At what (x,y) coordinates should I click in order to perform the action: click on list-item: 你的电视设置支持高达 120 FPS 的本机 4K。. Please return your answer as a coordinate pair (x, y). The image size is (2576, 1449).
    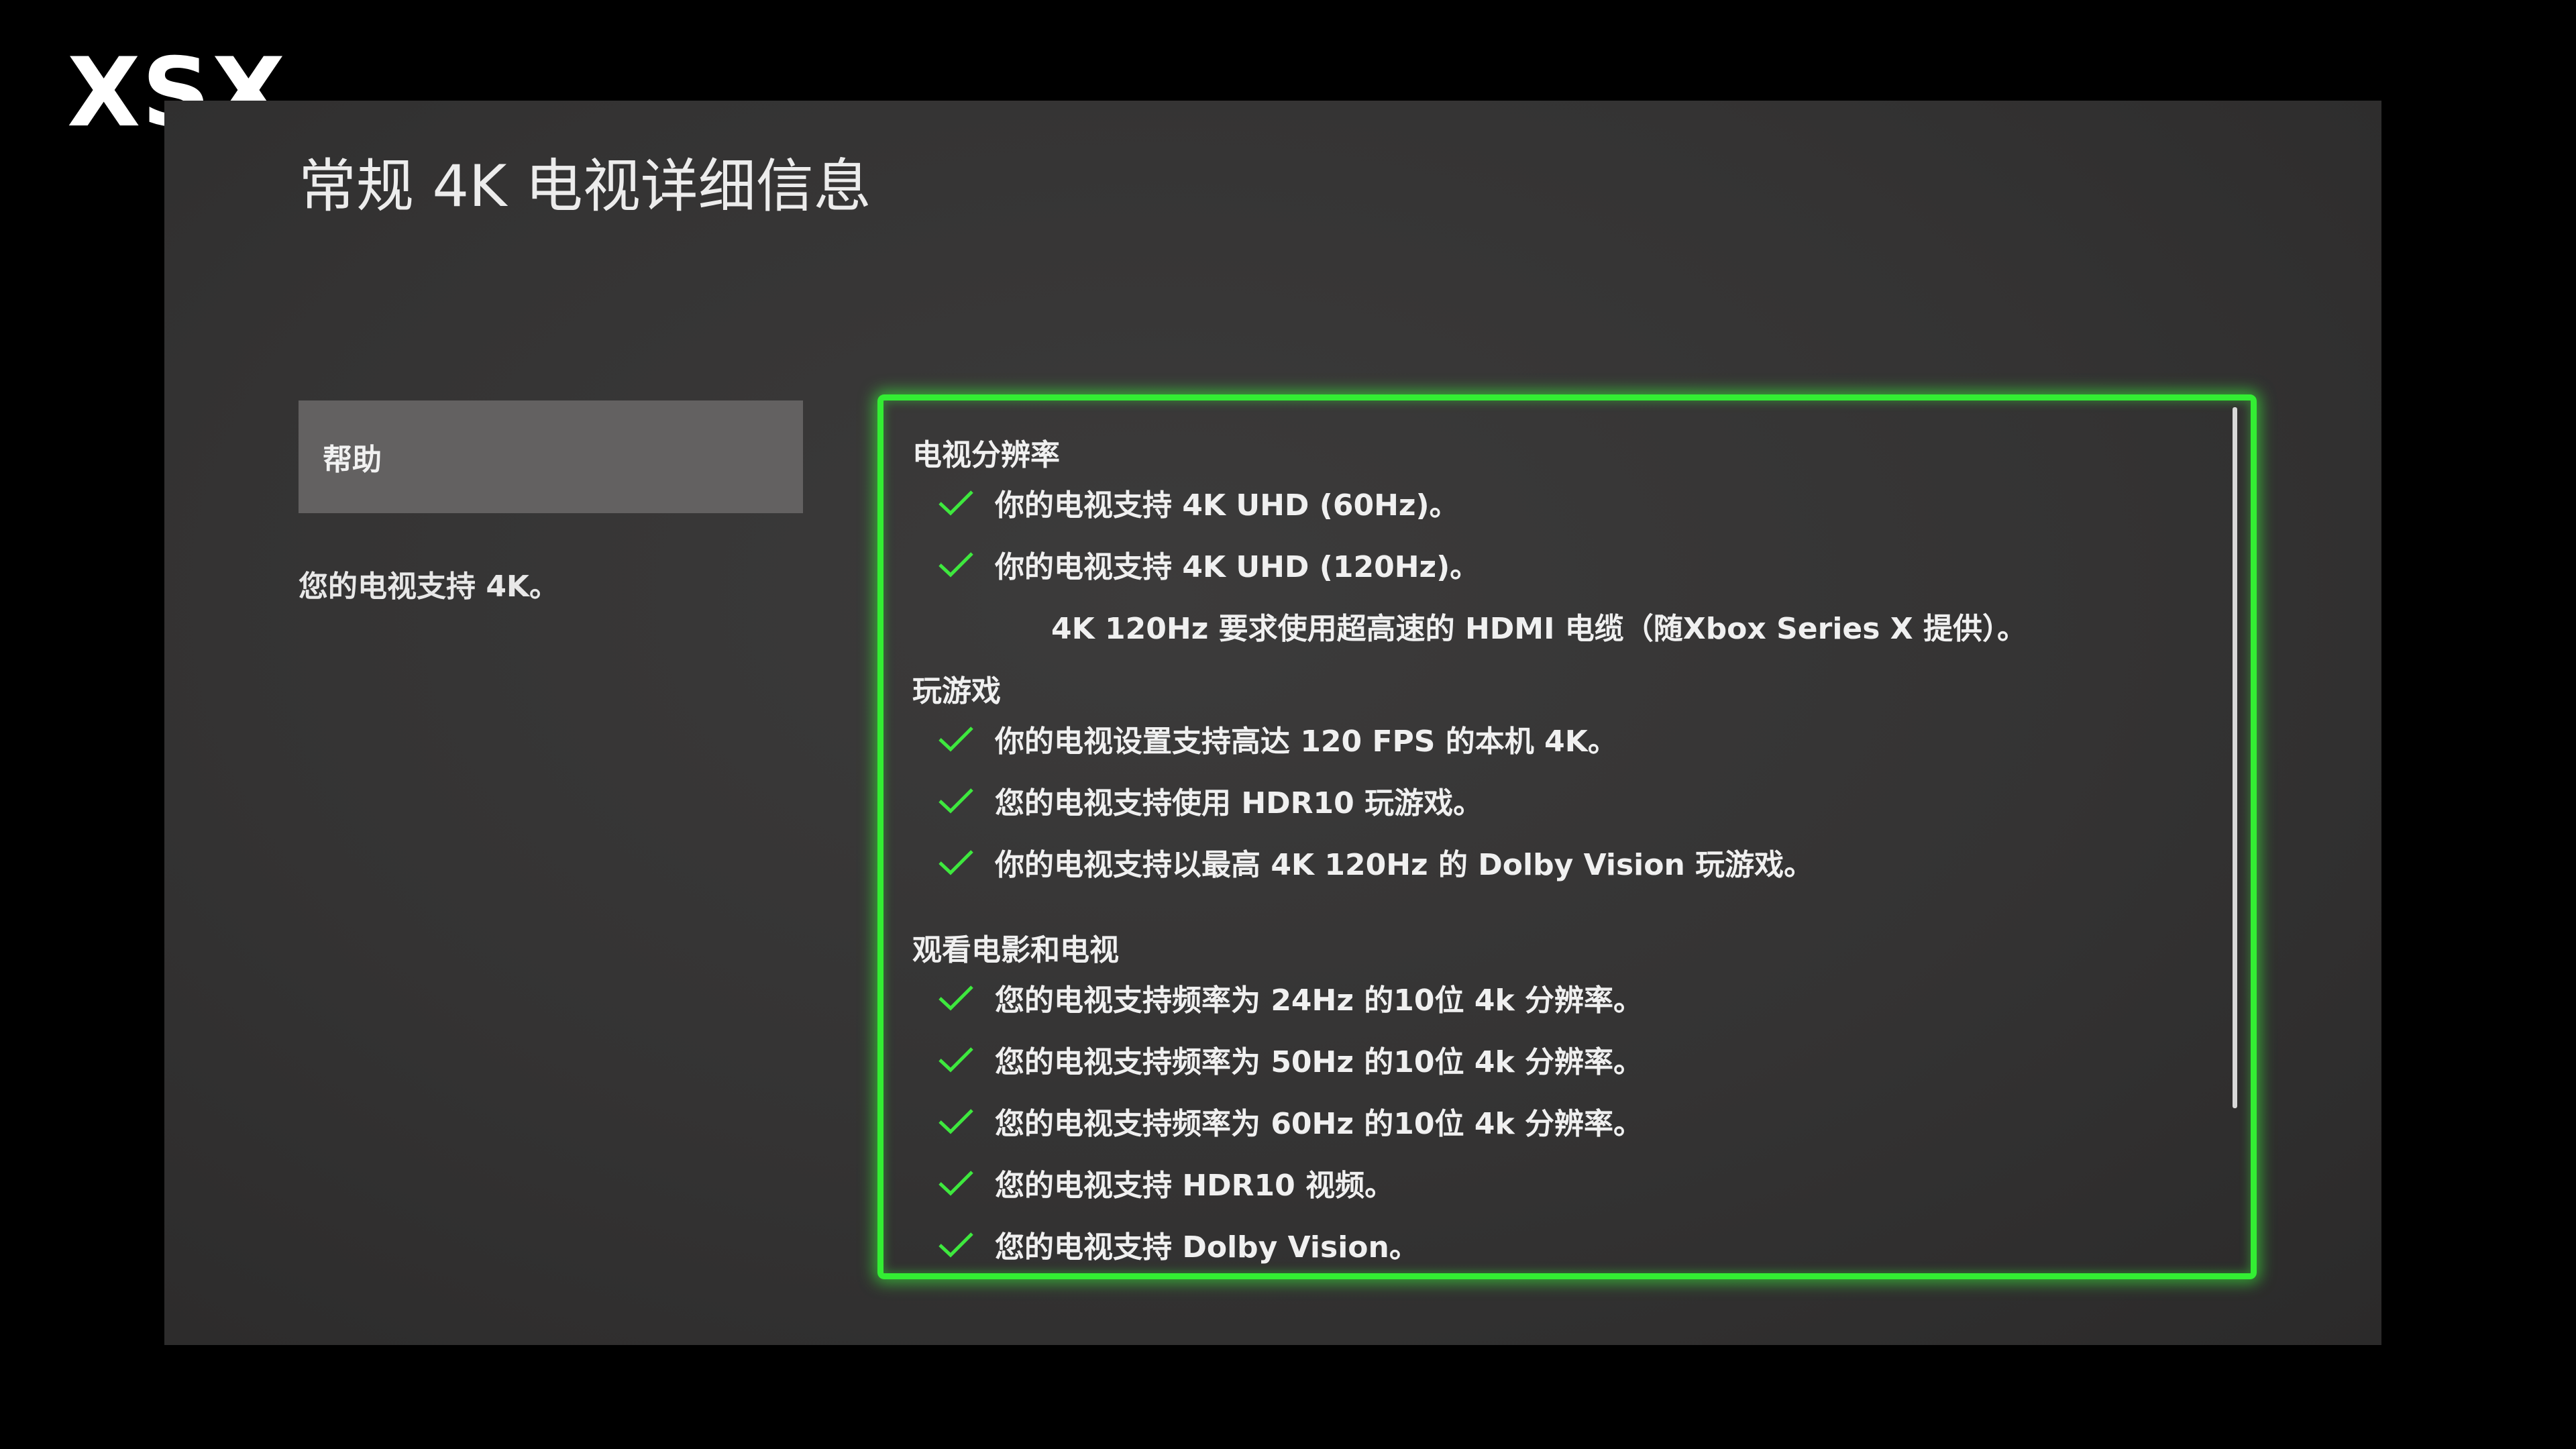
    Looking at the image, I should click on (1277, 738).